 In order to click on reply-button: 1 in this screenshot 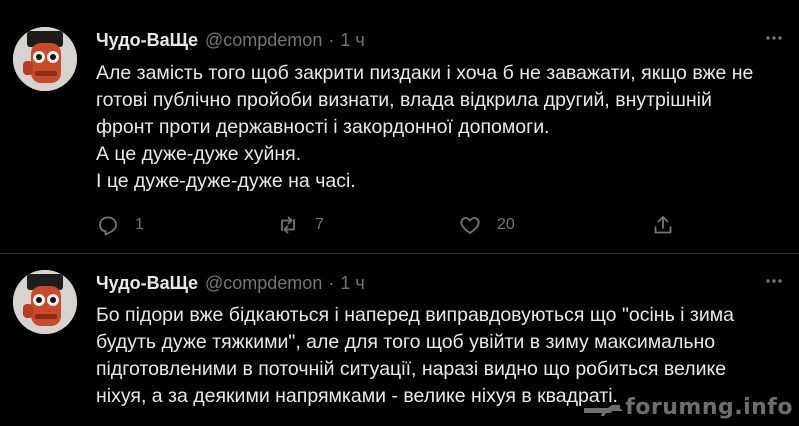, I will do `click(120, 225)`.